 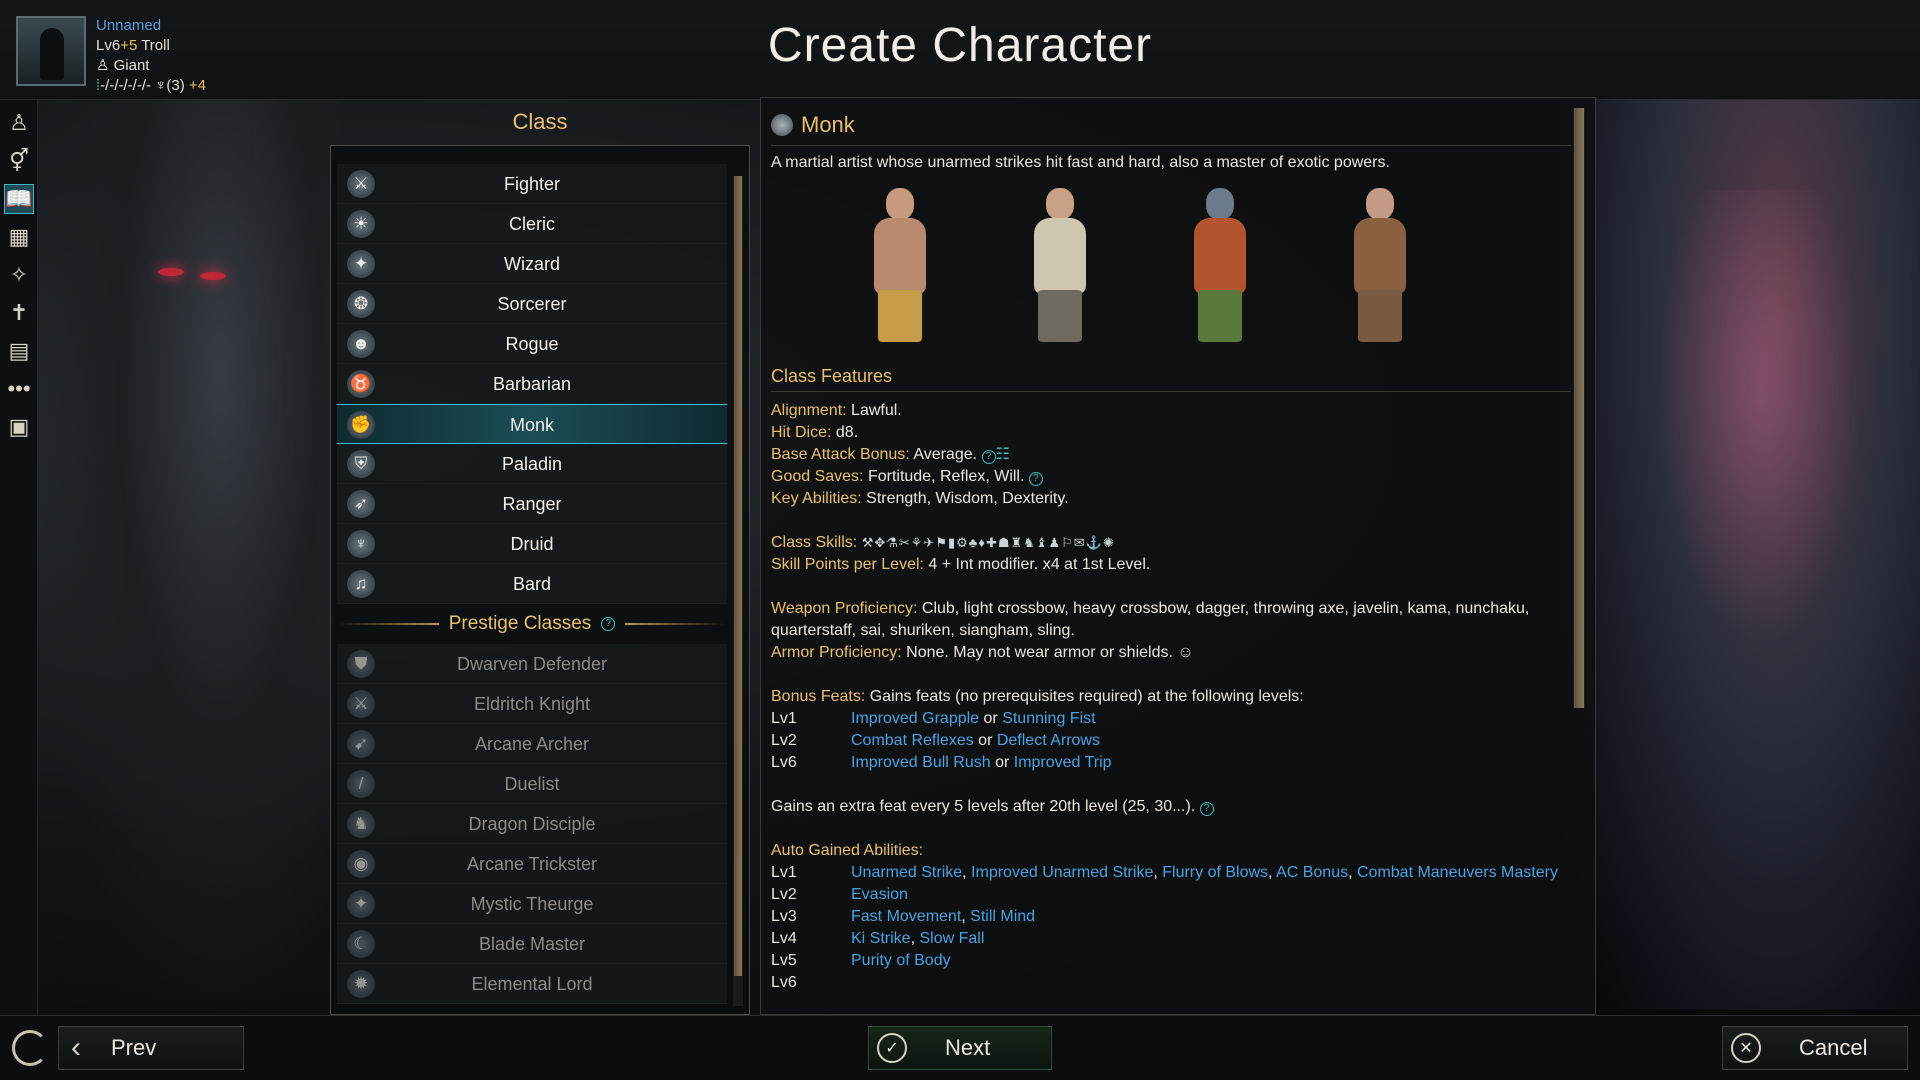 I want to click on feat-link: Deflect Arrows, so click(x=1048, y=740).